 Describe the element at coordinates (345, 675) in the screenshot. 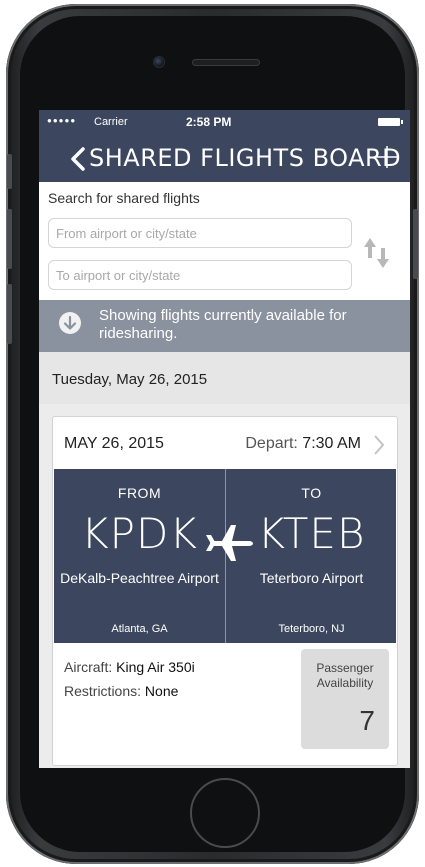

I see `availability-label: Passenger Availability` at that location.